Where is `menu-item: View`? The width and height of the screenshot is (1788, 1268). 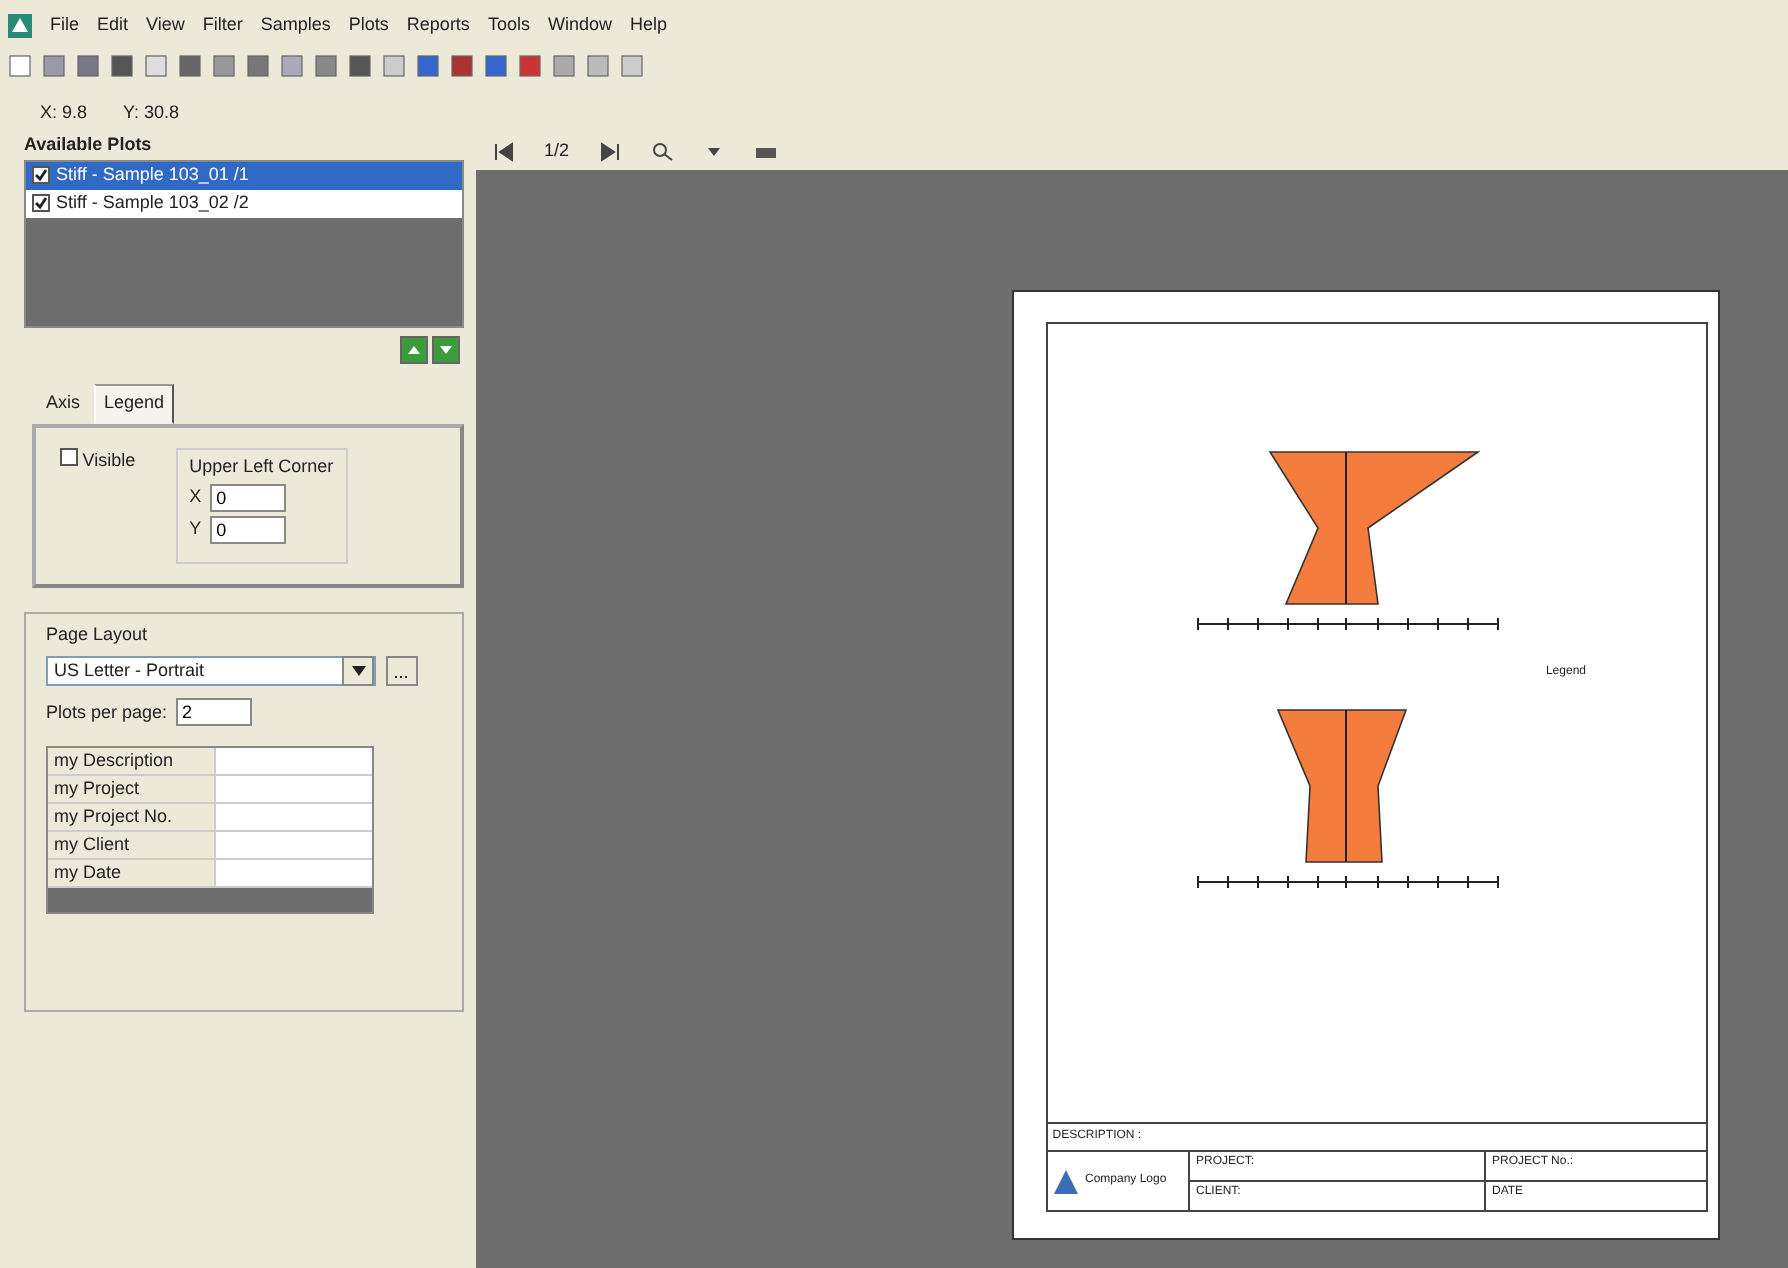 menu-item: View is located at coordinates (165, 26).